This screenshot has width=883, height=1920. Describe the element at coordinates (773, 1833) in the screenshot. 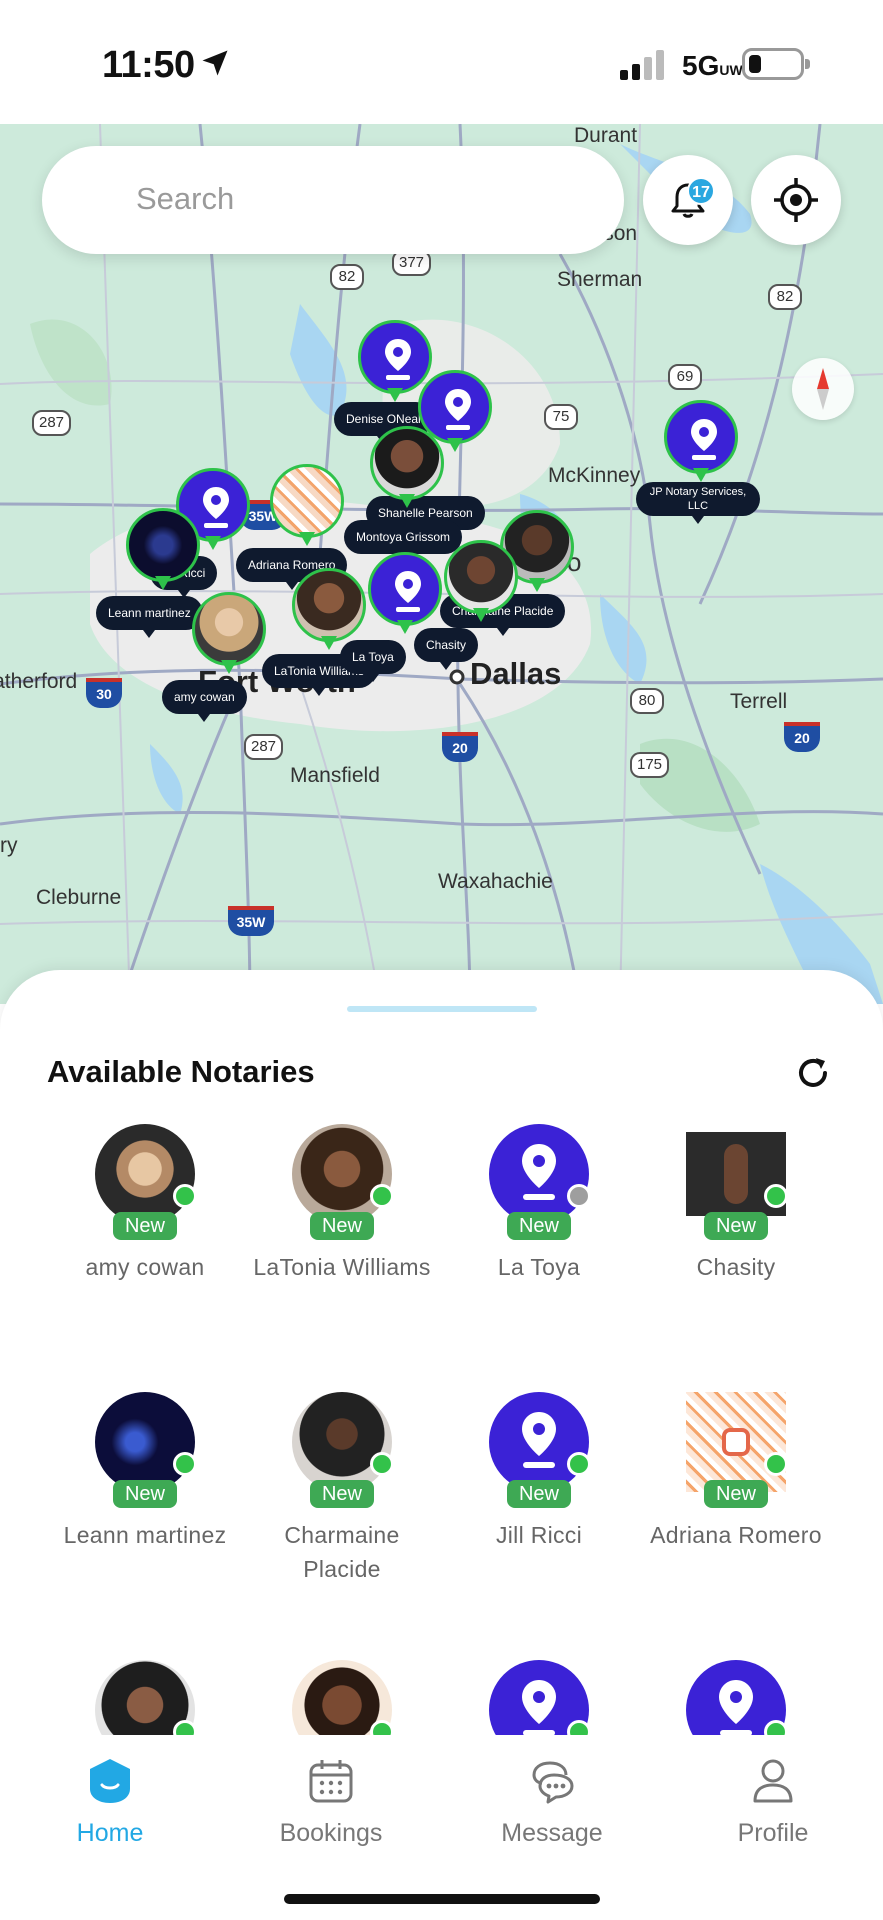

I see `tab-label: Profile` at that location.